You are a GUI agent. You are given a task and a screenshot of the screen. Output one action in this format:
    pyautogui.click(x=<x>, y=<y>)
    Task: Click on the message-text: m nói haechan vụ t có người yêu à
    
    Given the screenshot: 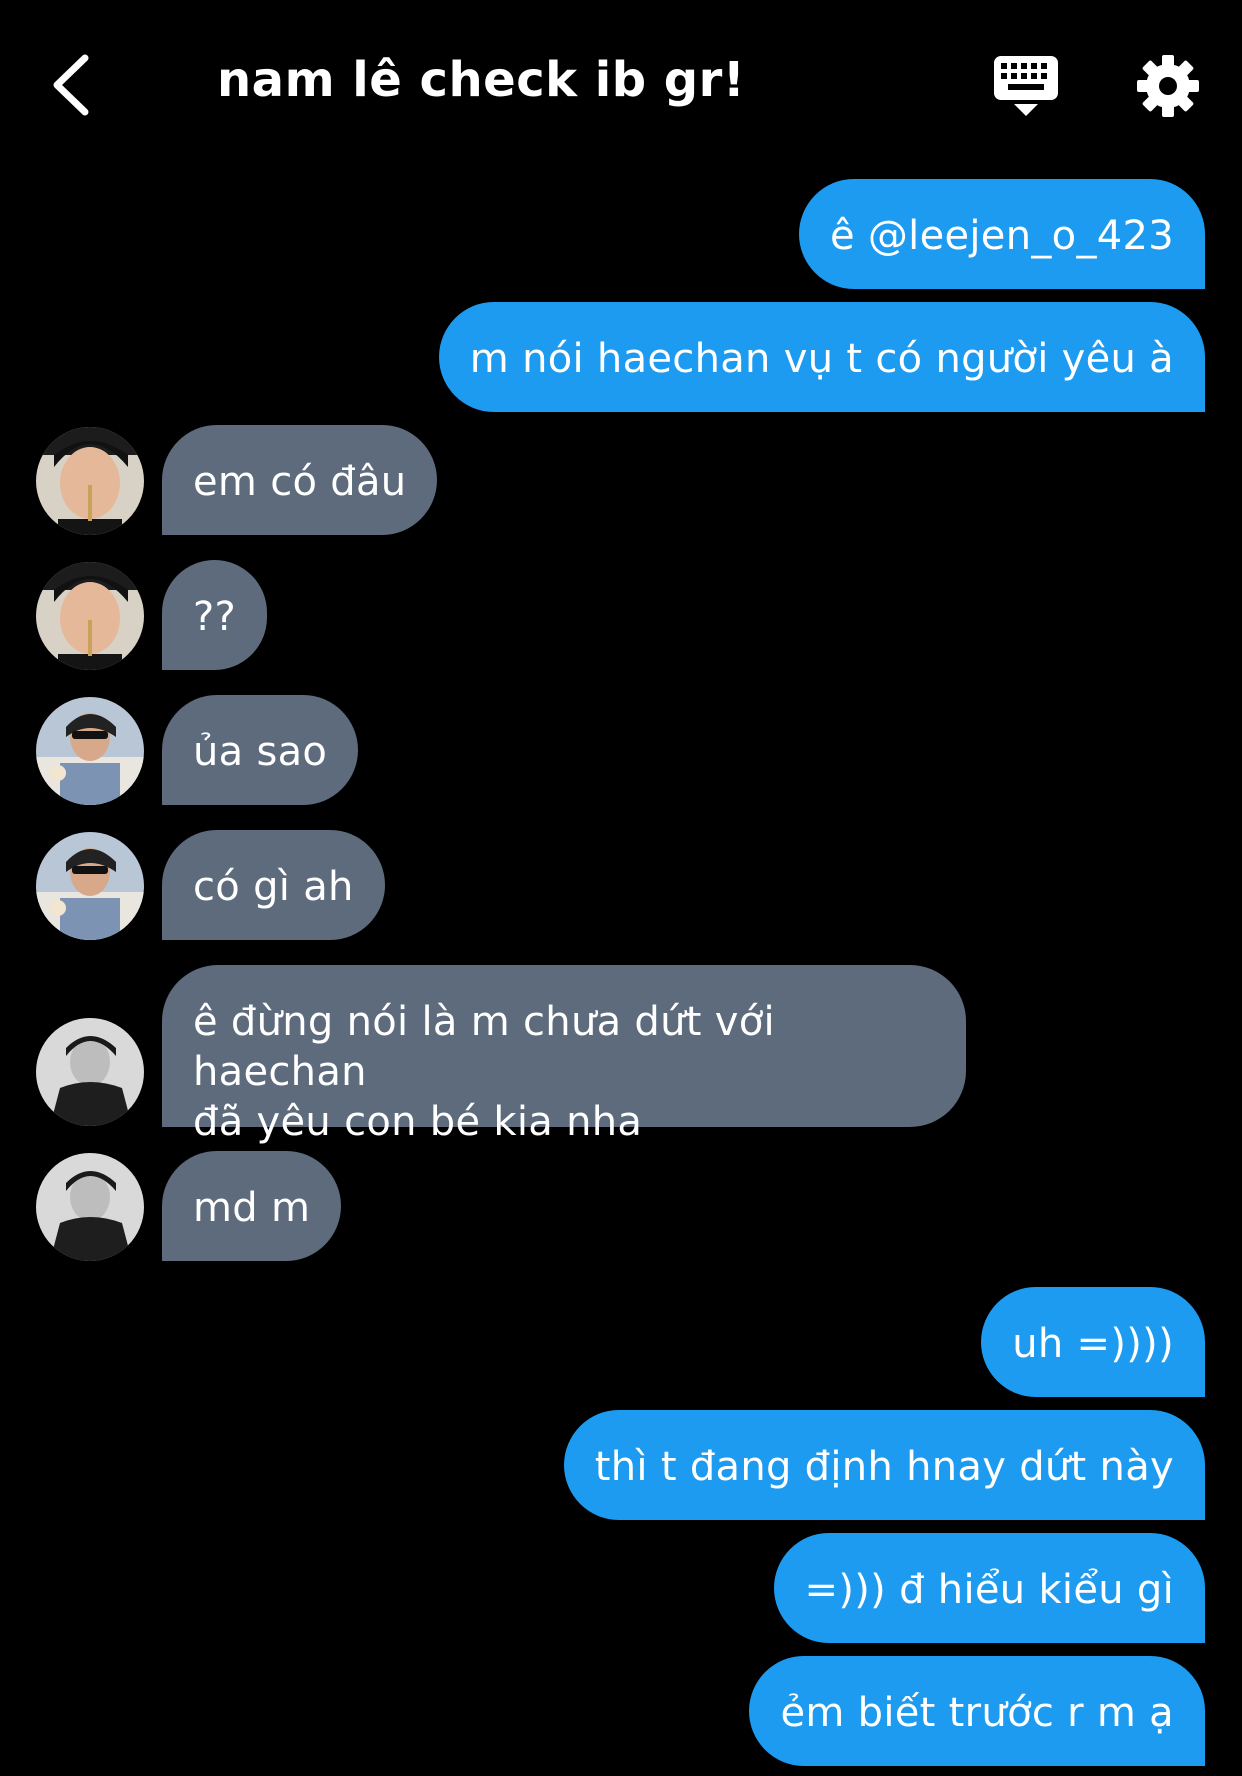 What is the action you would take?
    pyautogui.click(x=821, y=359)
    